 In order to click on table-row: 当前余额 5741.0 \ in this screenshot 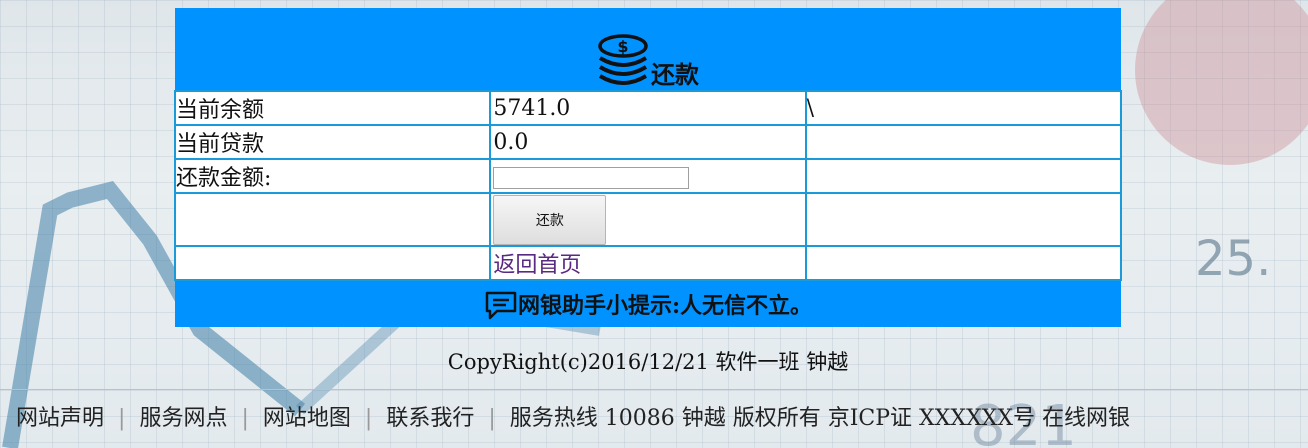, I will do `click(648, 108)`.